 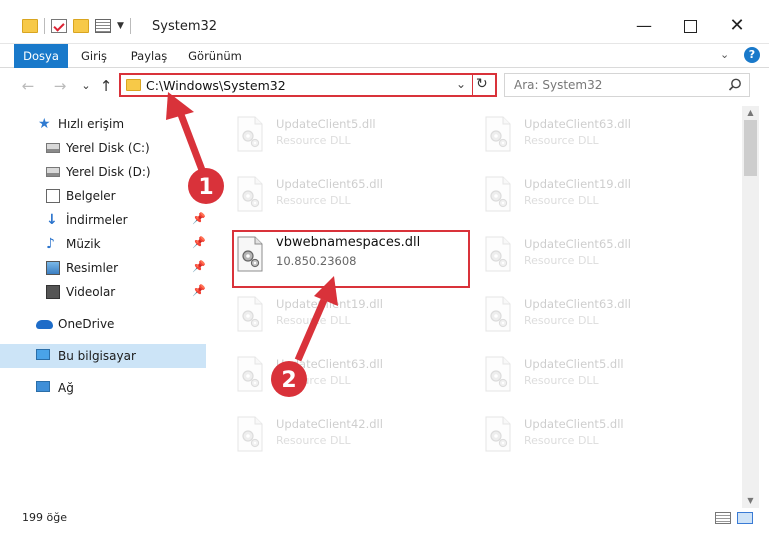 I want to click on sidebar-item-quick-access: ★ Hızlı erişim, so click(x=103, y=124).